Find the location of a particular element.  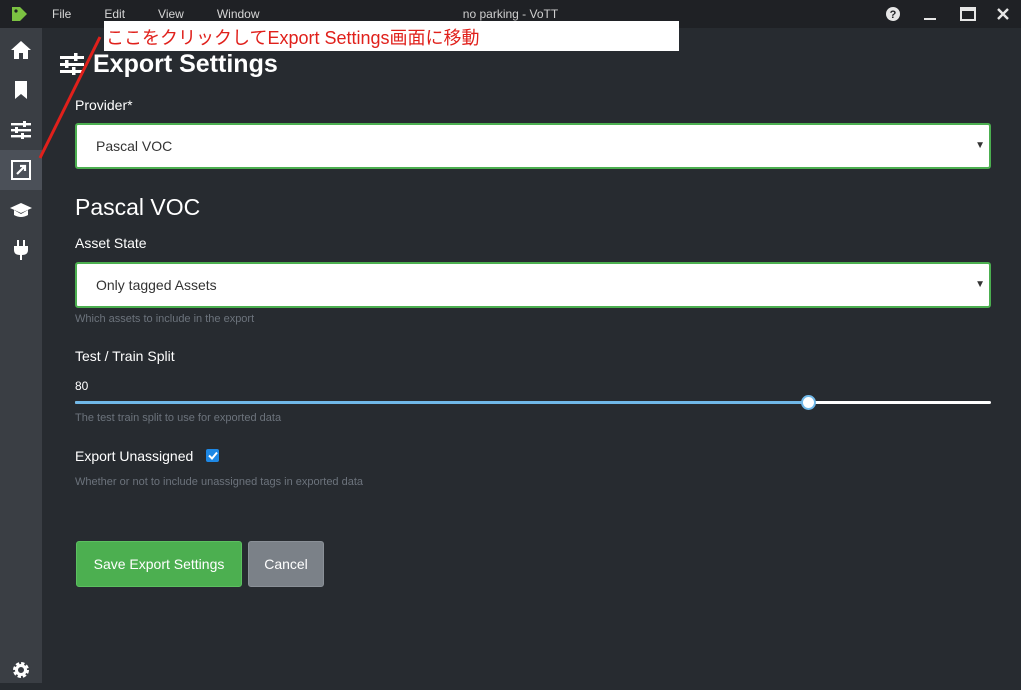

sidebar-item-train is located at coordinates (21, 210).